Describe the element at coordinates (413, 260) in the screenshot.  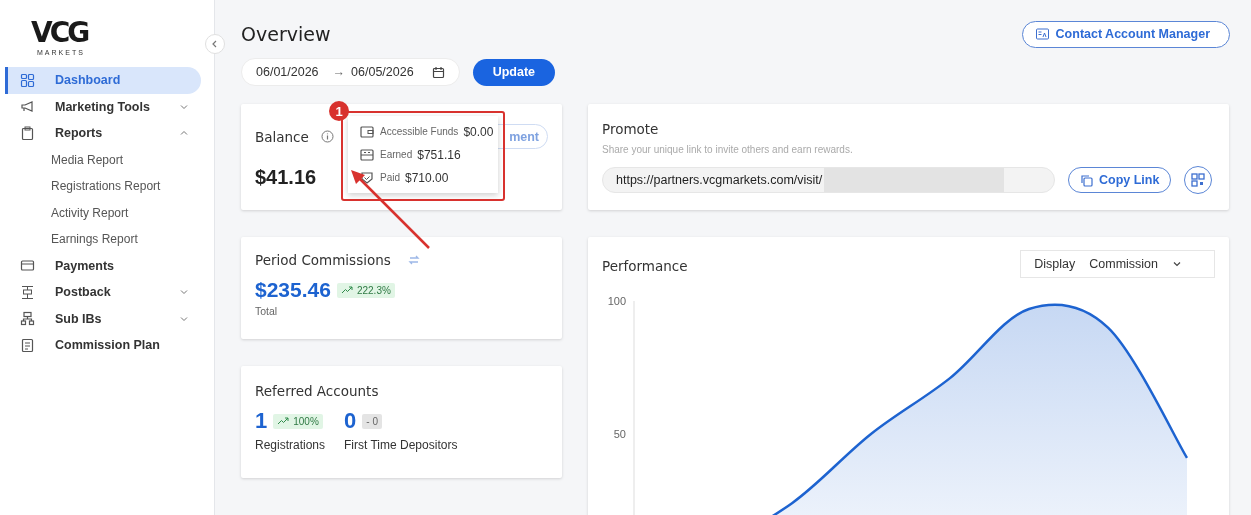
I see `swap-icon` at that location.